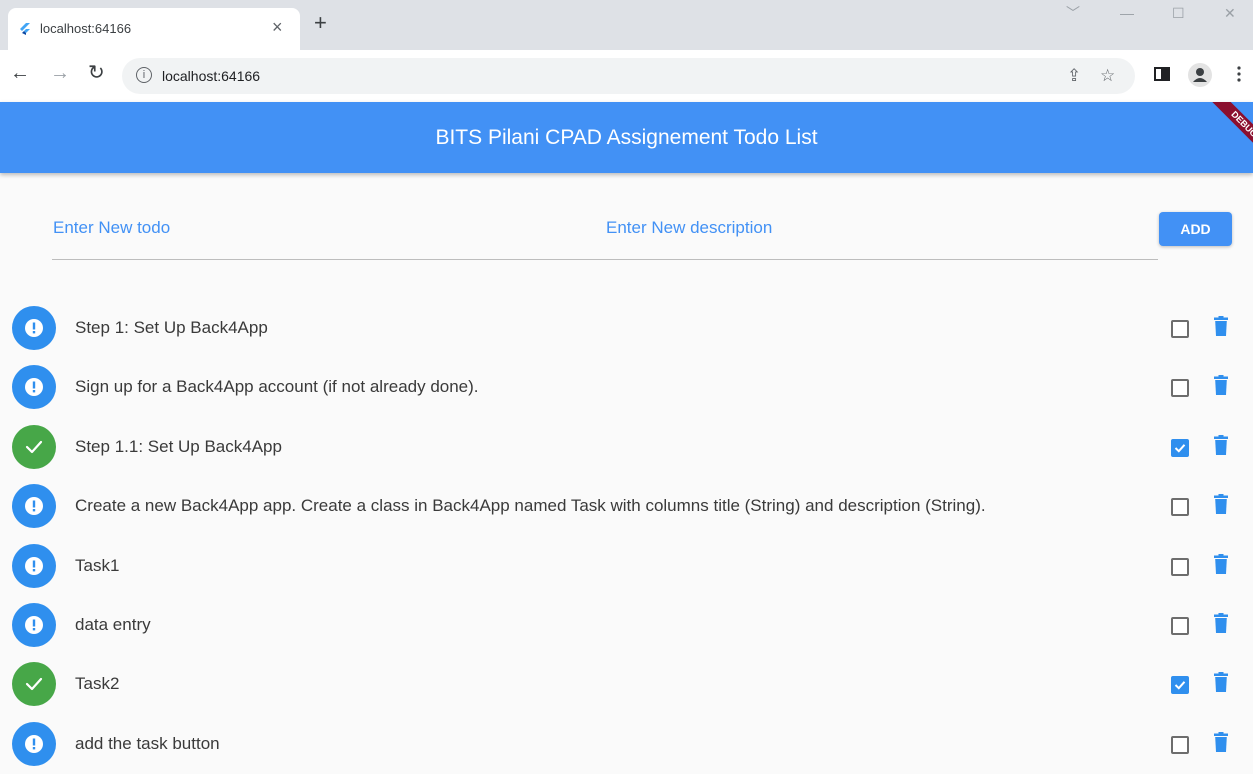  What do you see at coordinates (171, 327) in the screenshot?
I see `todo-title: Step 1: Set Up Back4App` at bounding box center [171, 327].